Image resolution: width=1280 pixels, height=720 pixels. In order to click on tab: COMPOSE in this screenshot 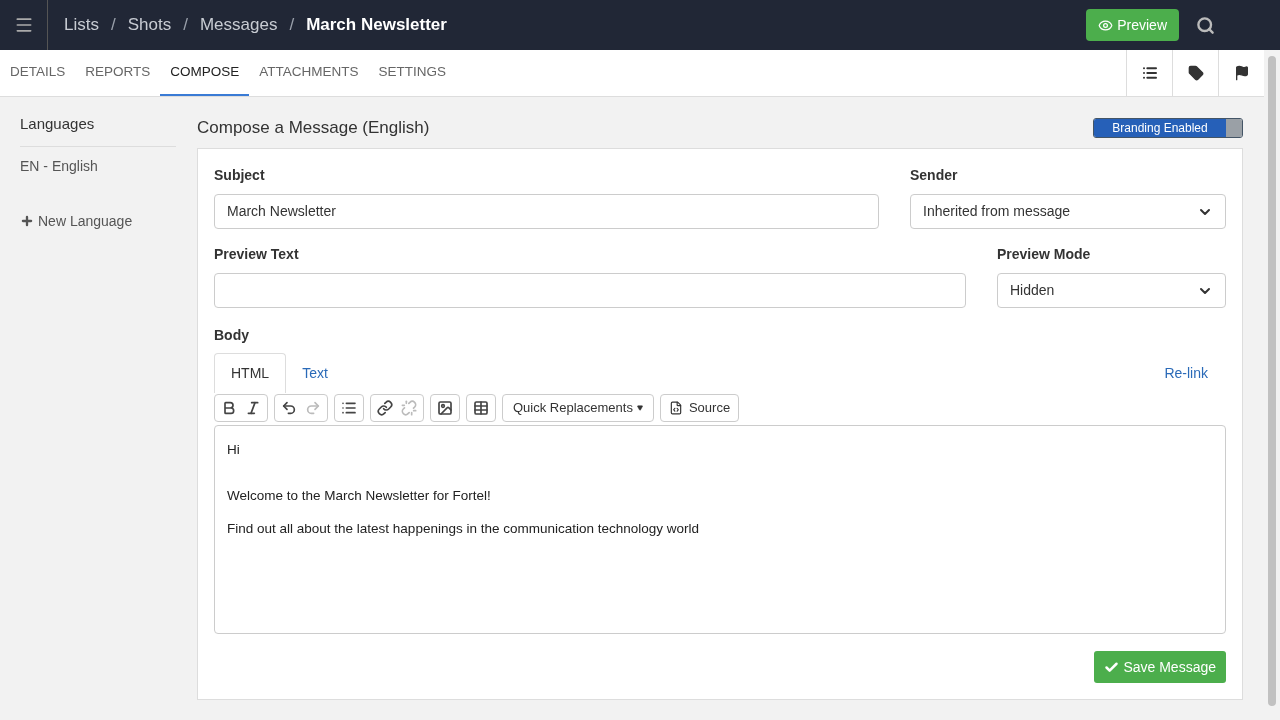, I will do `click(205, 73)`.